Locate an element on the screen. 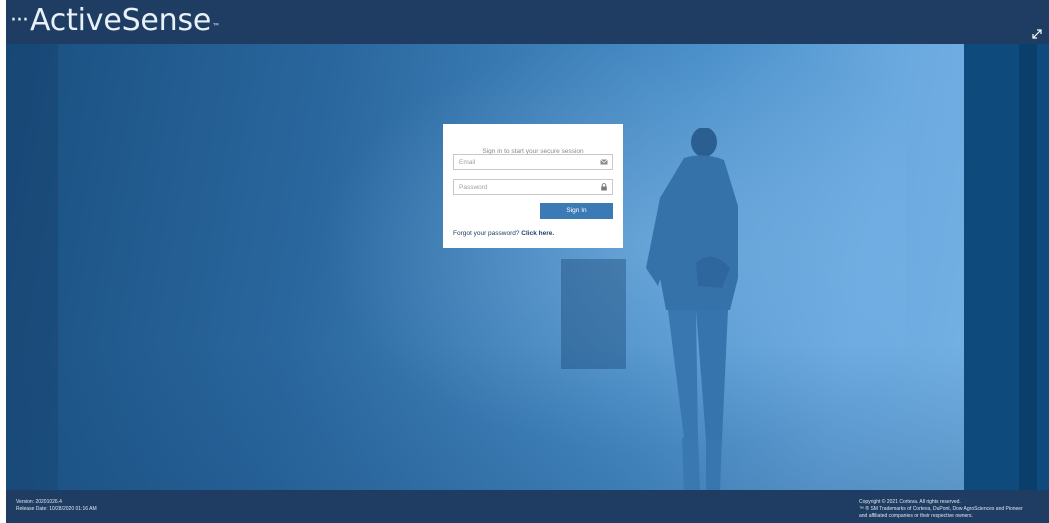 Image resolution: width=1049 pixels, height=523 pixels. activesense-logo: ···ActiveSense™ is located at coordinates (115, 21).